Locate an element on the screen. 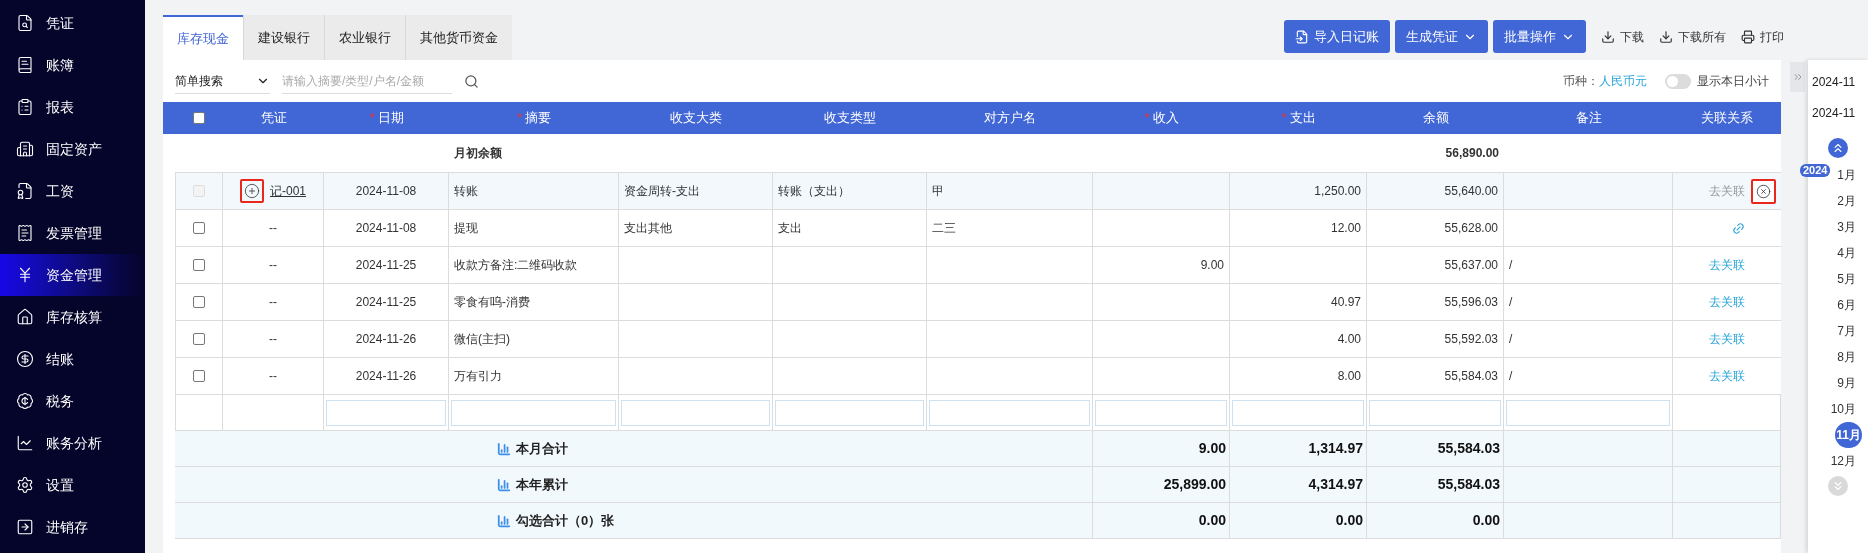 The width and height of the screenshot is (1868, 553). sidebar-item: 账簿 is located at coordinates (72, 65).